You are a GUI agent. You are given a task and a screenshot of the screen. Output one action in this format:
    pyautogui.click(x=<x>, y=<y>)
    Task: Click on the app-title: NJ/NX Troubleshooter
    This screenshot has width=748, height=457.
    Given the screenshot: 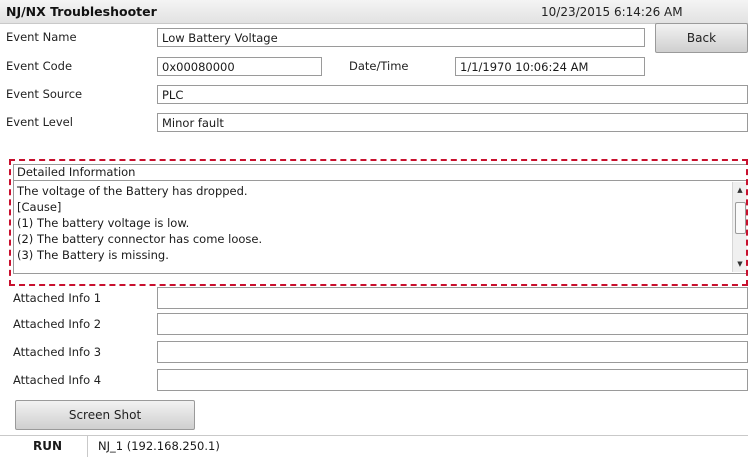 What is the action you would take?
    pyautogui.click(x=81, y=11)
    